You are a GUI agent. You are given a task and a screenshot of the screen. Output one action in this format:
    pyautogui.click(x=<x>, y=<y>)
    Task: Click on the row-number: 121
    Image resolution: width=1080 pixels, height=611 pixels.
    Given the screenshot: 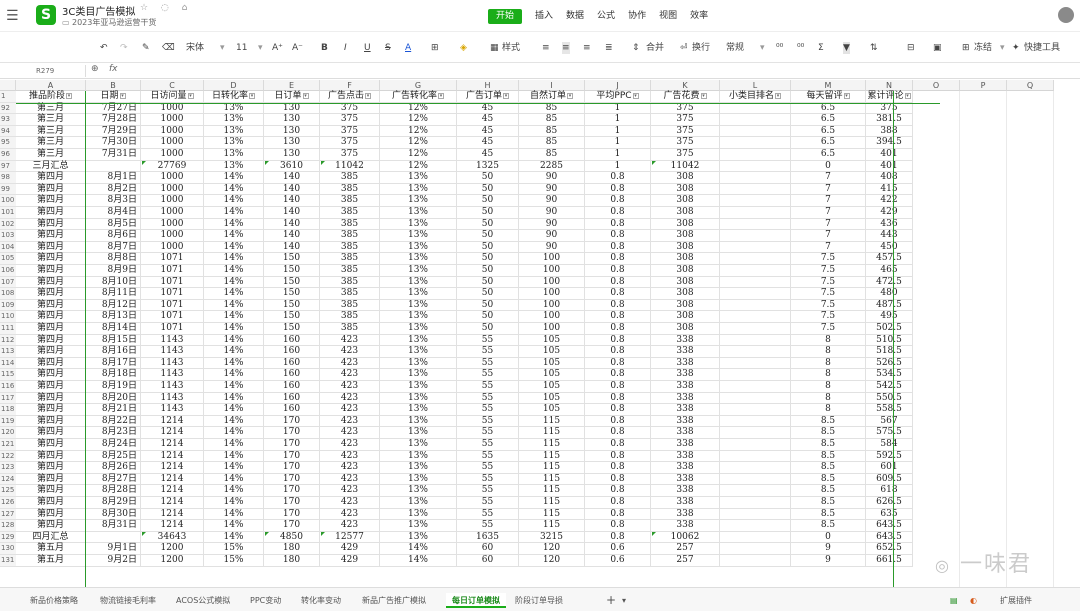 What is the action you would take?
    pyautogui.click(x=8, y=445)
    